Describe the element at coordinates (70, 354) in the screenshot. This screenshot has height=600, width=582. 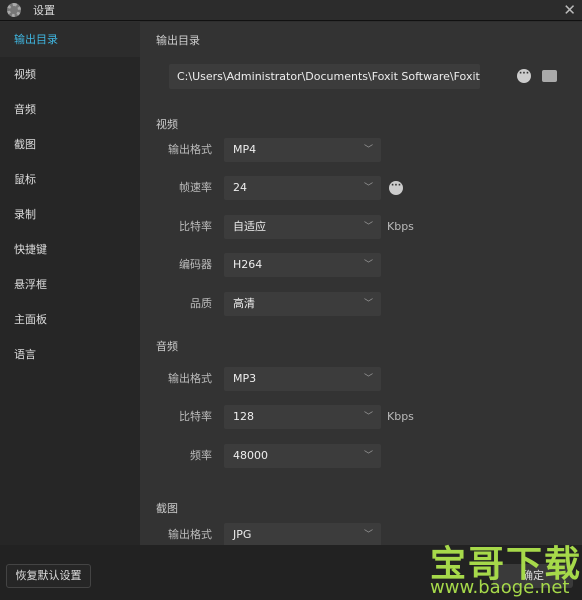
I see `sidebar-item-language: 语言` at that location.